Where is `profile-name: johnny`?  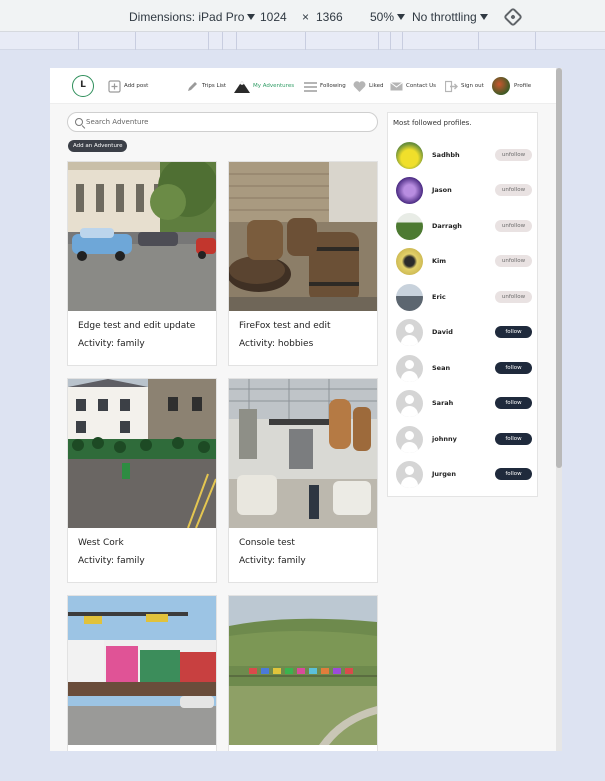 profile-name: johnny is located at coordinates (444, 439).